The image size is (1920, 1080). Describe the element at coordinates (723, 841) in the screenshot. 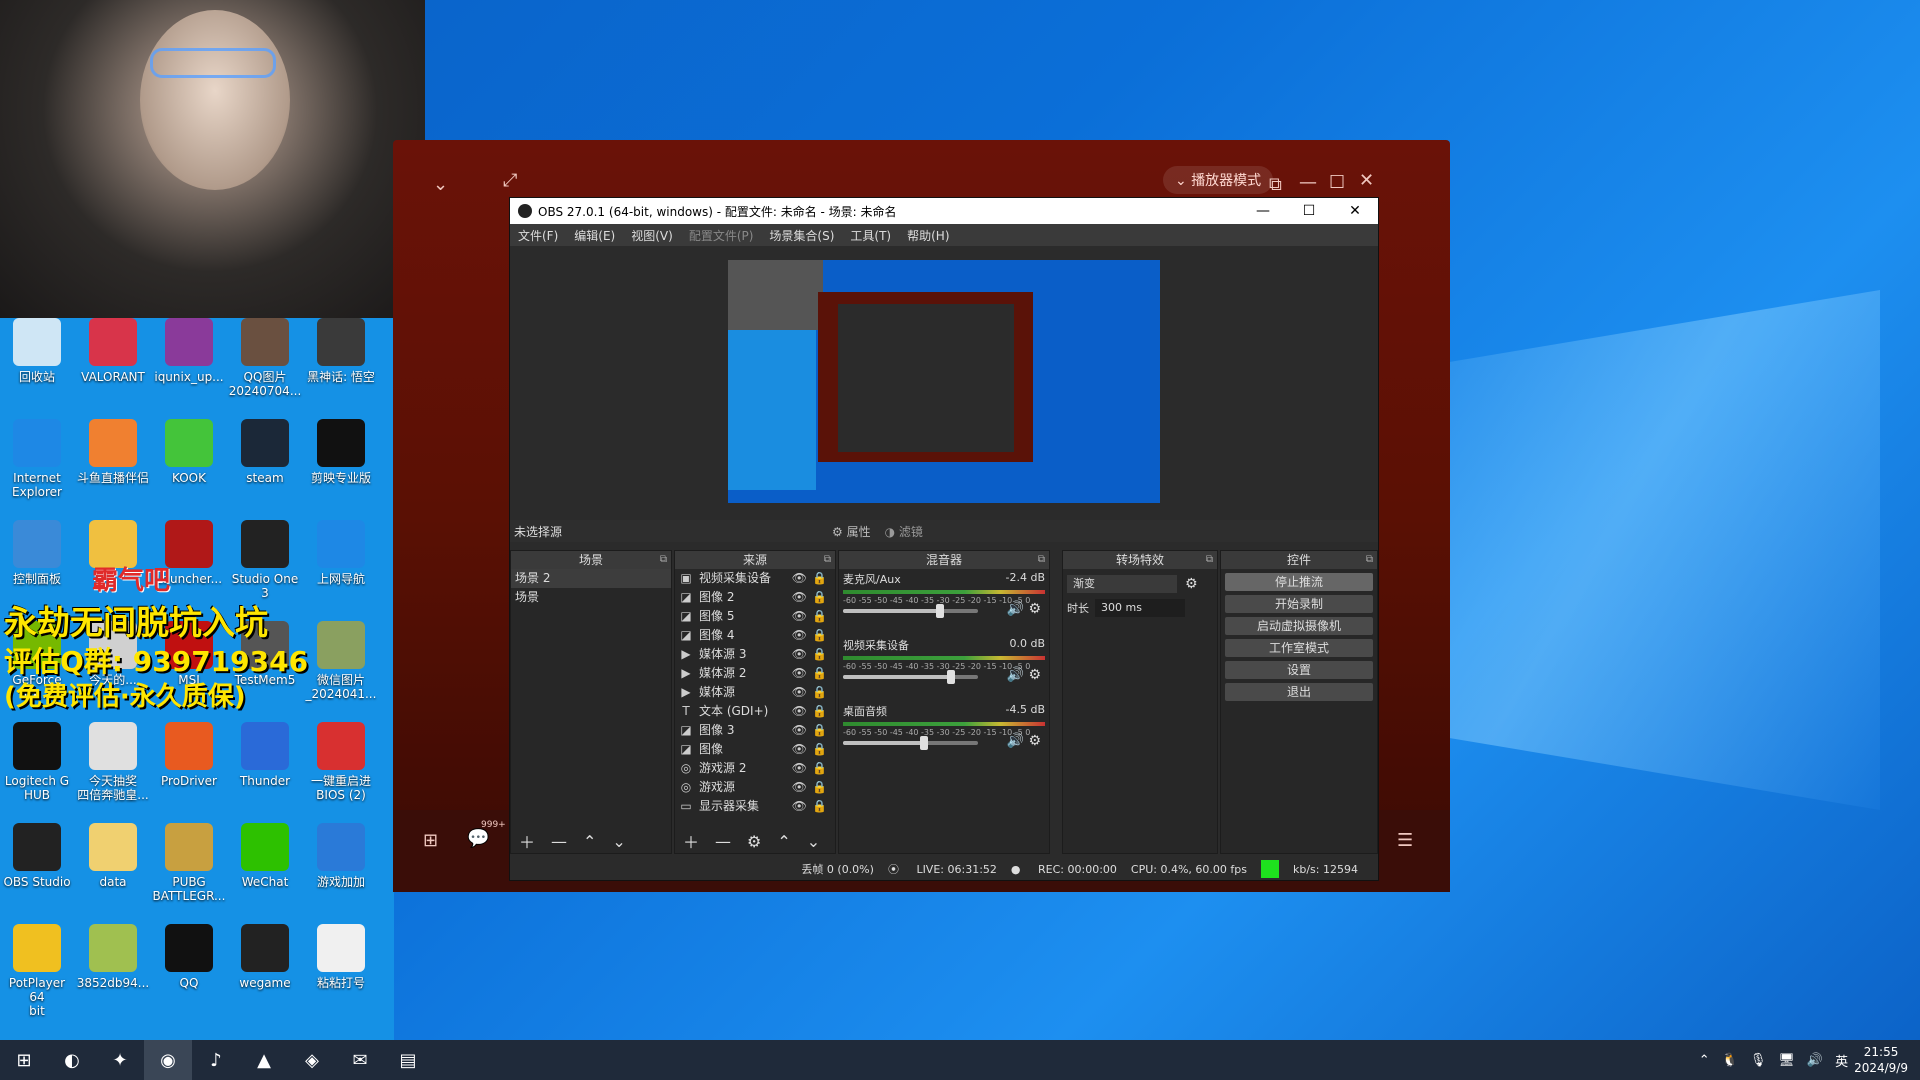

I see `remove-icon: —` at that location.